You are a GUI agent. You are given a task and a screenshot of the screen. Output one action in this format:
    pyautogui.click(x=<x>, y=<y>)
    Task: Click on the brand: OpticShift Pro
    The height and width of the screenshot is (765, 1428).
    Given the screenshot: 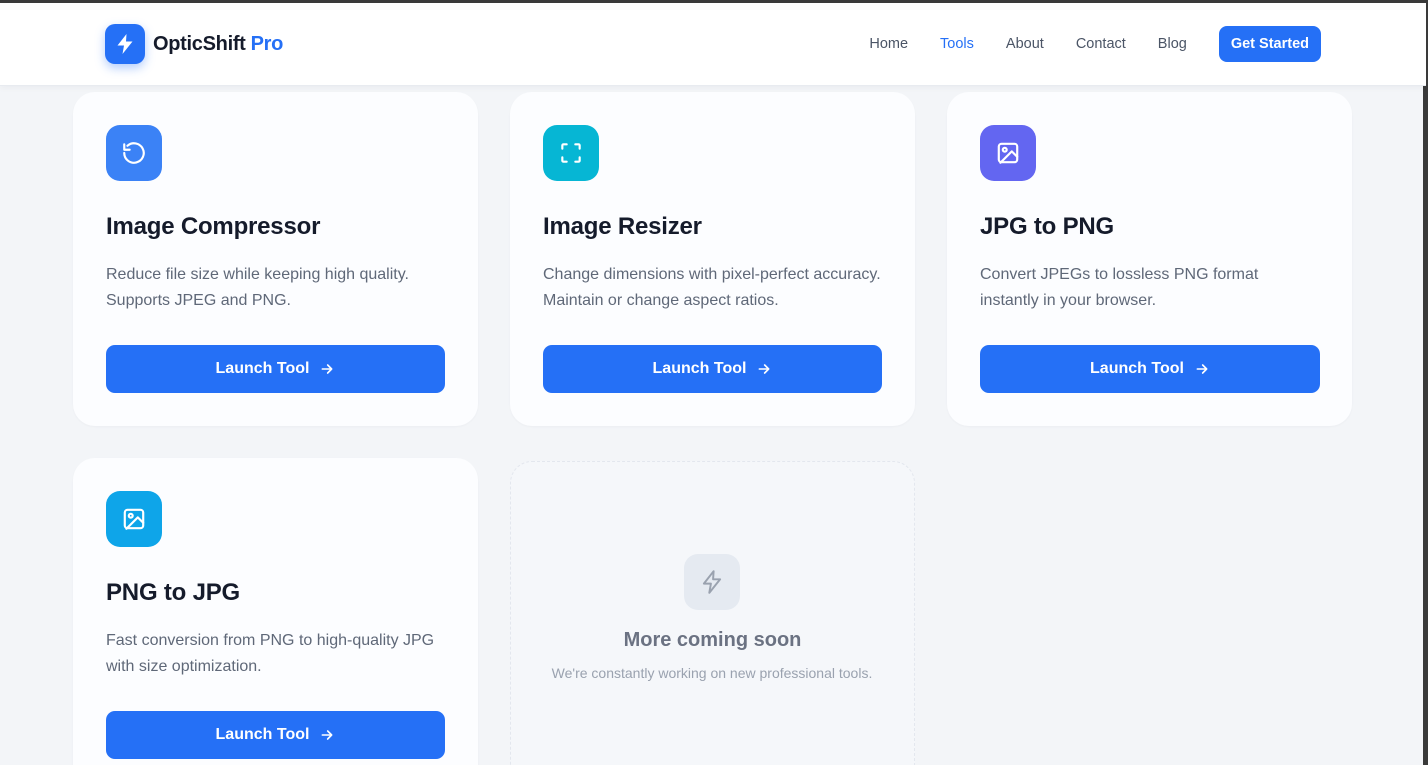 What is the action you would take?
    pyautogui.click(x=194, y=44)
    